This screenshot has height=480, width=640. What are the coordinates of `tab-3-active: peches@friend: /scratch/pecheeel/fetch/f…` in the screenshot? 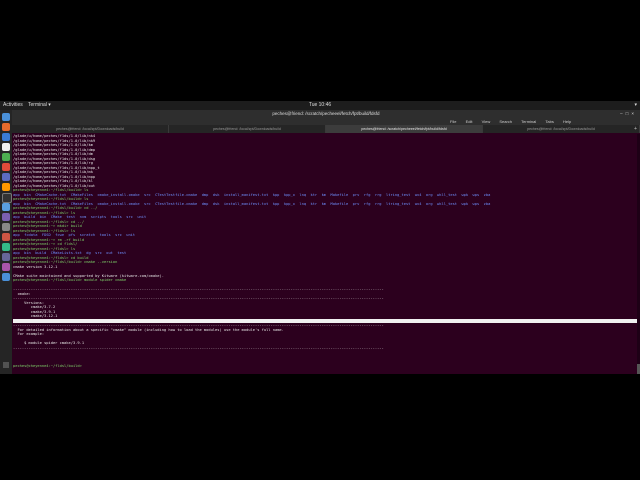 It's located at (404, 129).